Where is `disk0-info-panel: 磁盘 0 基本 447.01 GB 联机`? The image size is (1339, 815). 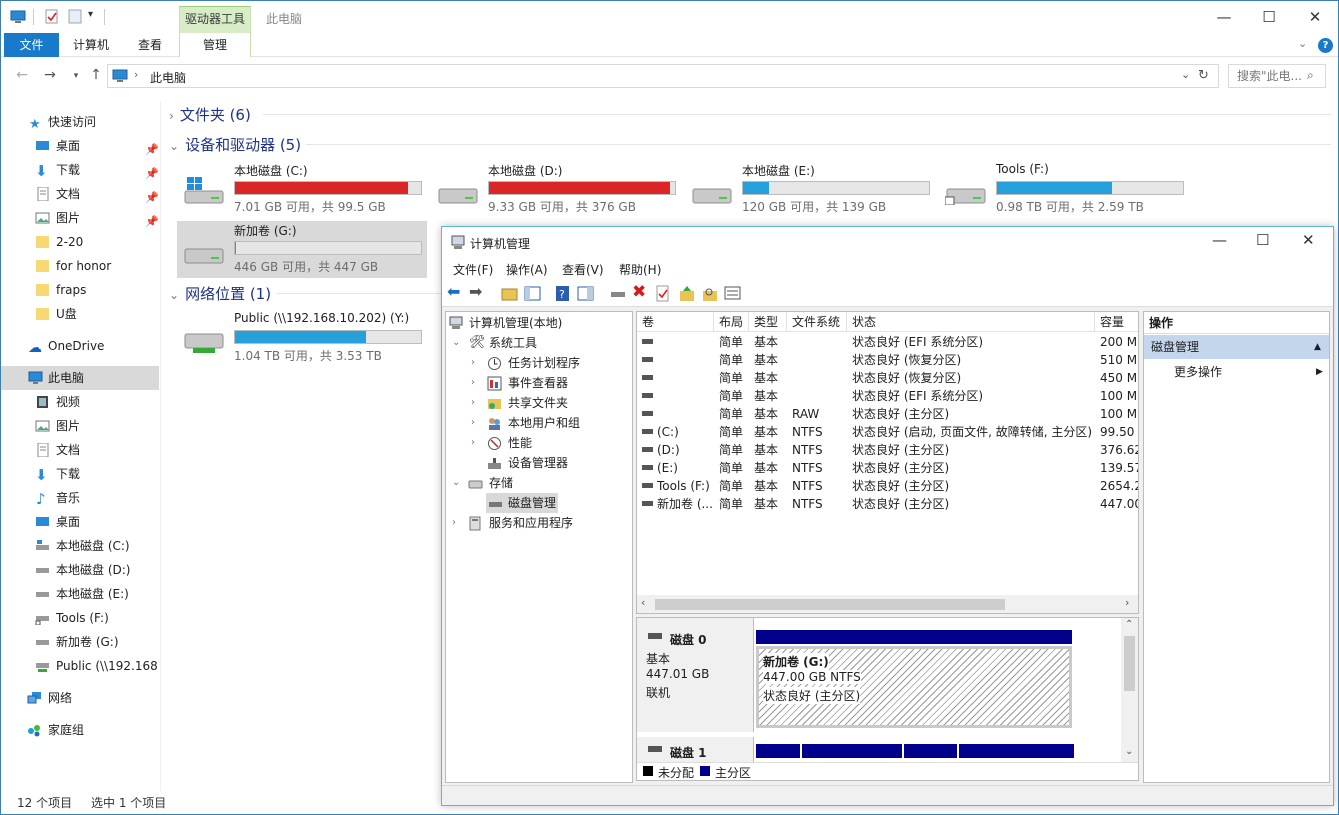 disk0-info-panel: 磁盘 0 基本 447.01 GB 联机 is located at coordinates (695, 675).